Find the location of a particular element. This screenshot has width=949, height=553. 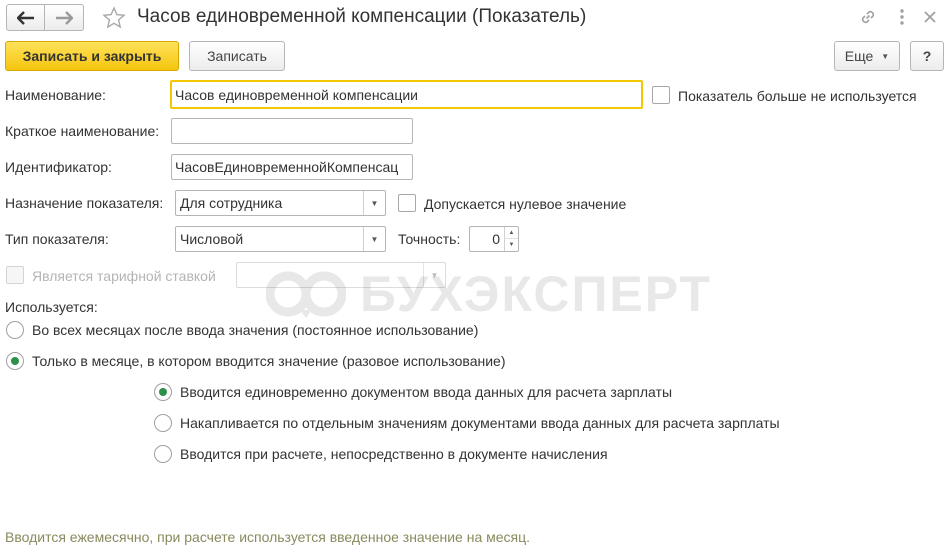

help-button: ? is located at coordinates (927, 56).